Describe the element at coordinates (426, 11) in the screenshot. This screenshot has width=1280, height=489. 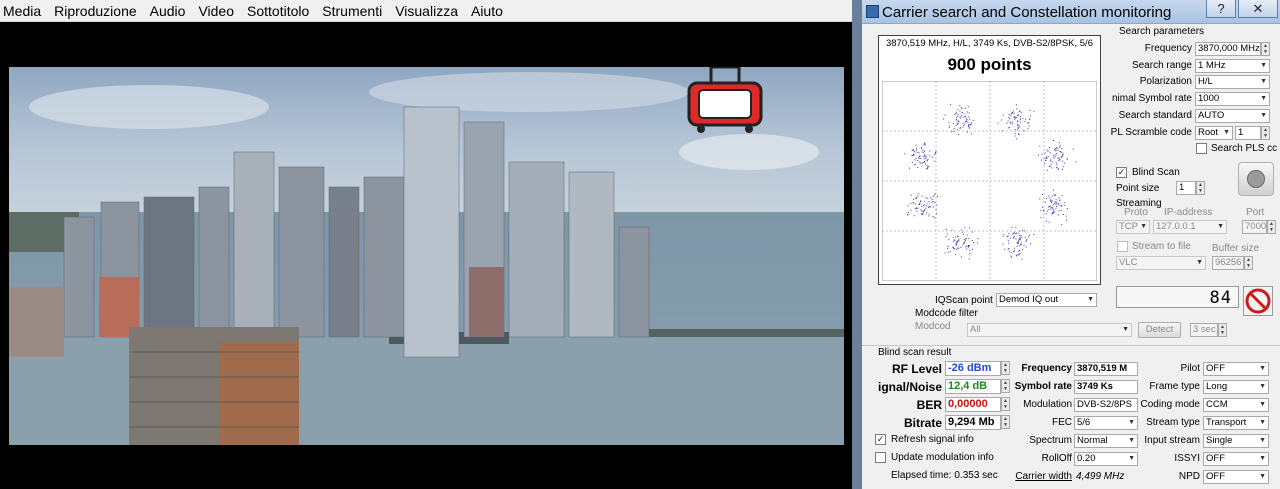
I see `menu-visualizza: Visualizza` at that location.